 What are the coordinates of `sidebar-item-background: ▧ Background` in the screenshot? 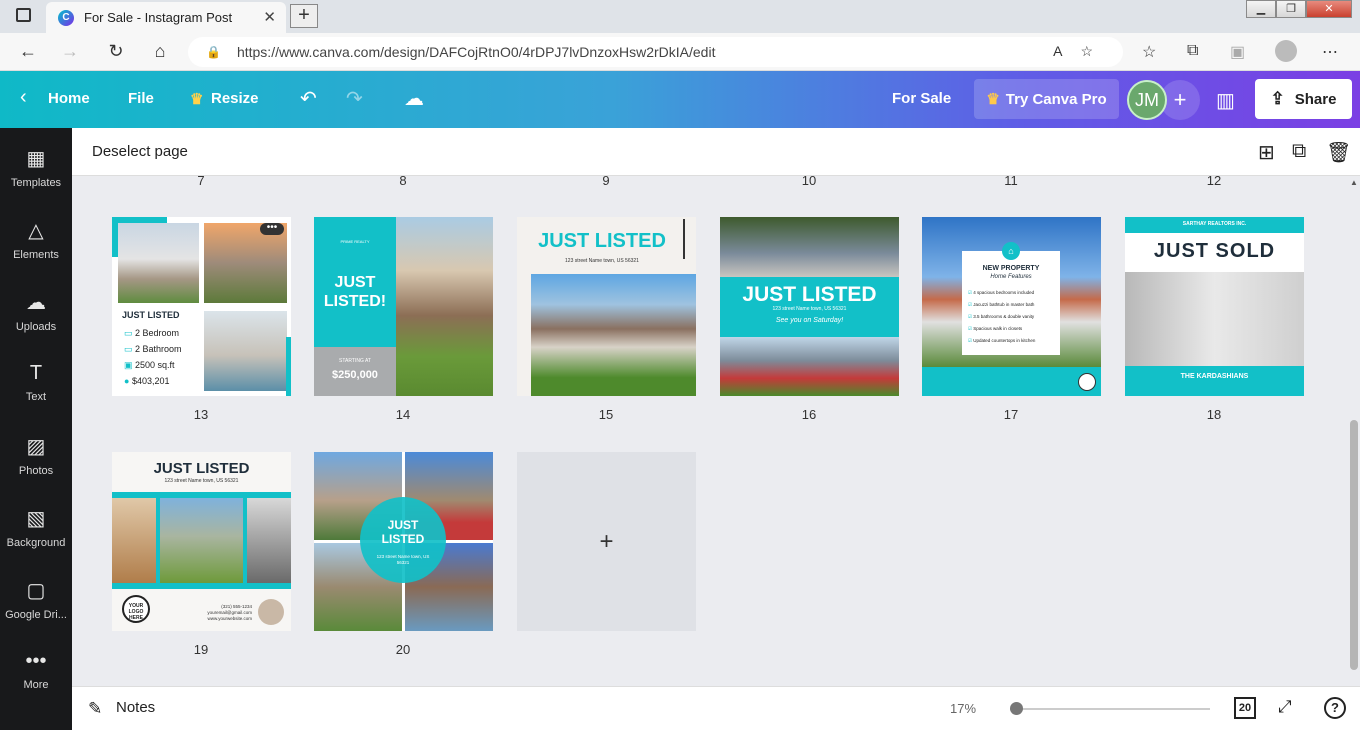 It's located at (36, 527).